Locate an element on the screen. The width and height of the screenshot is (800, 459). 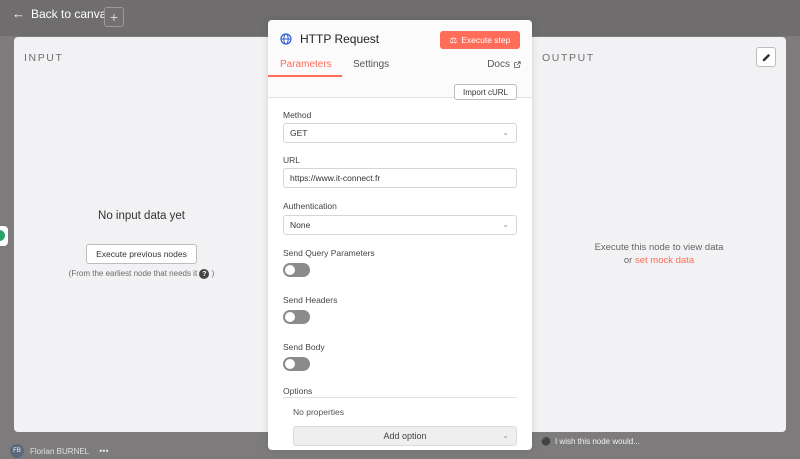
execute-step-button: ⚖ Execute step is located at coordinates (480, 40).